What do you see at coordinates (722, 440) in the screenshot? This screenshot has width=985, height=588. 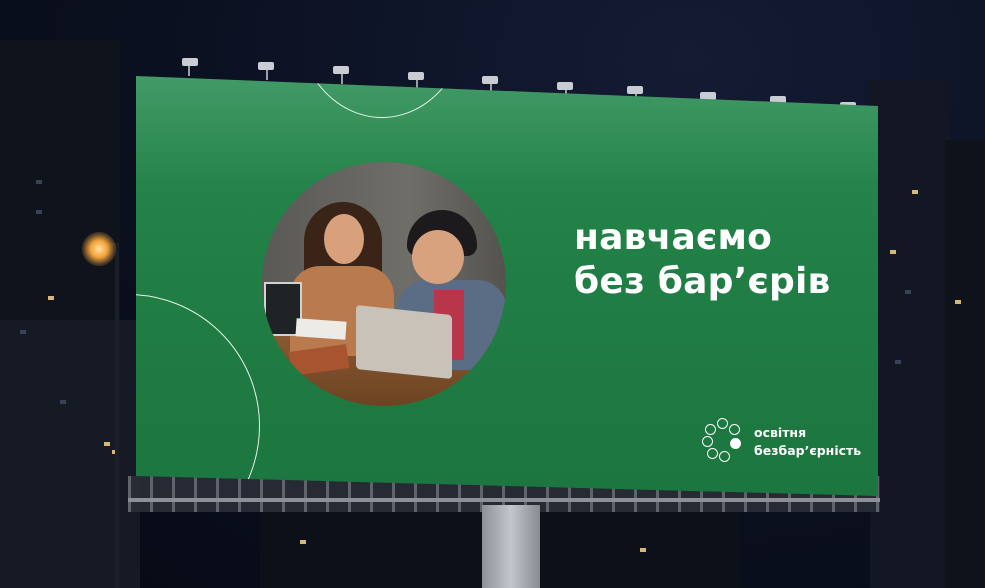 I see `dots-circle-logo-icon` at bounding box center [722, 440].